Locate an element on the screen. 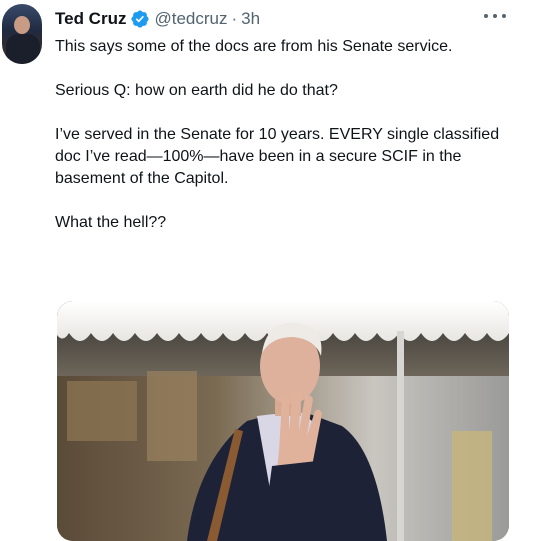 The width and height of the screenshot is (535, 541). author-handle: @tedcruz is located at coordinates (190, 19).